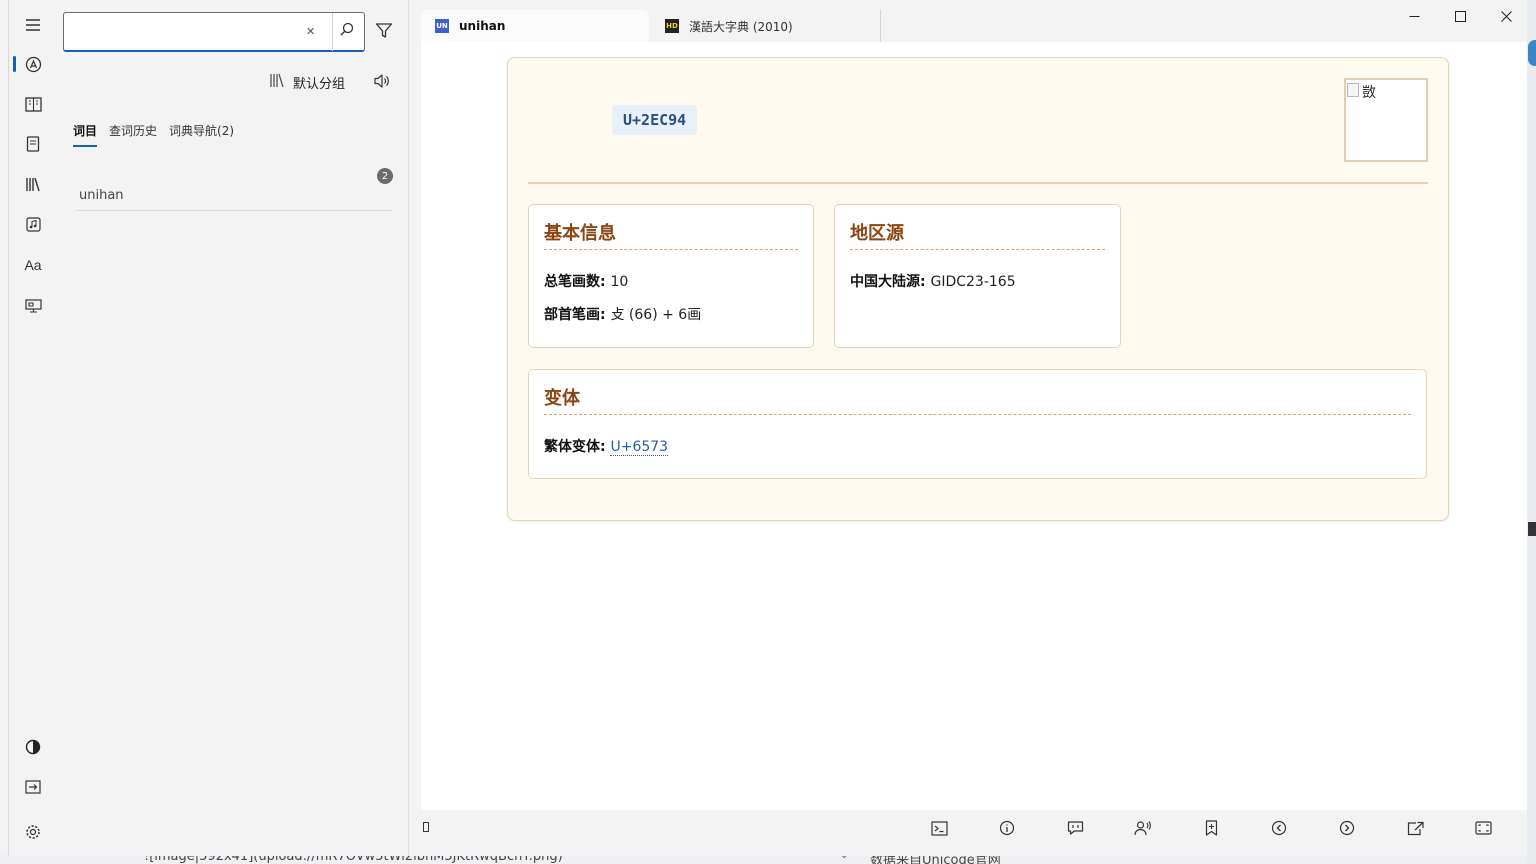  I want to click on unihan-favicon: UN, so click(442, 26).